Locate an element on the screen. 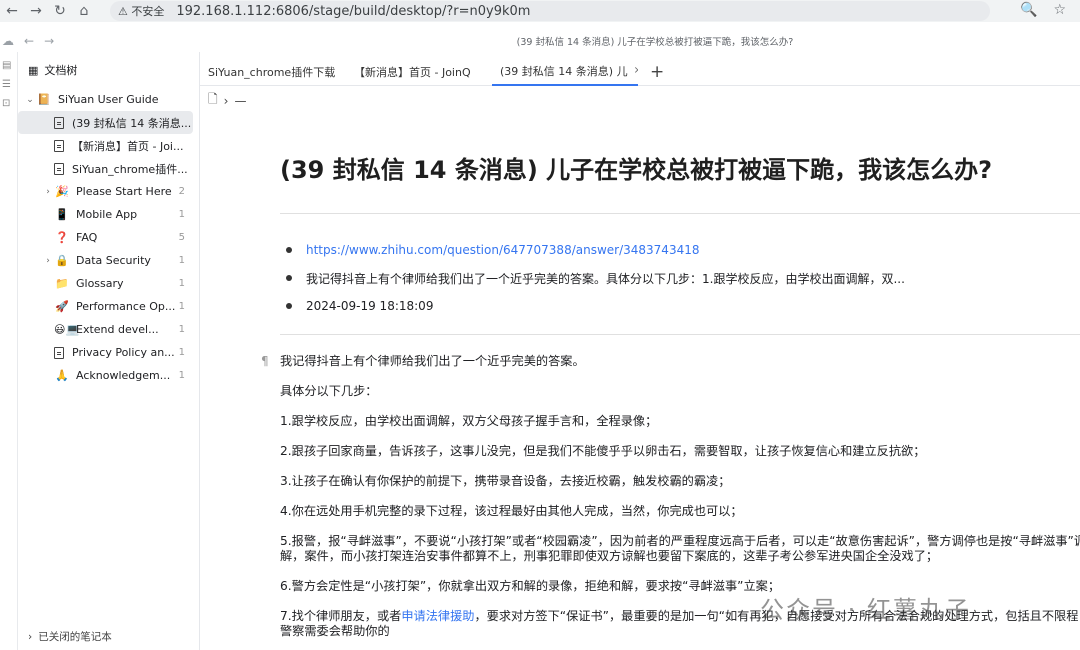 Image resolution: width=1080 pixels, height=650 pixels. tree-item: 📱 Mobile App 1 is located at coordinates (108, 214).